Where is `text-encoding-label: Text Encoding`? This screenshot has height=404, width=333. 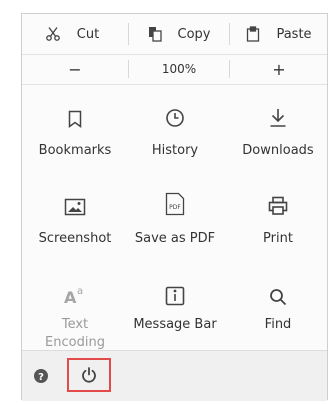 text-encoding-label: Text Encoding is located at coordinates (75, 333).